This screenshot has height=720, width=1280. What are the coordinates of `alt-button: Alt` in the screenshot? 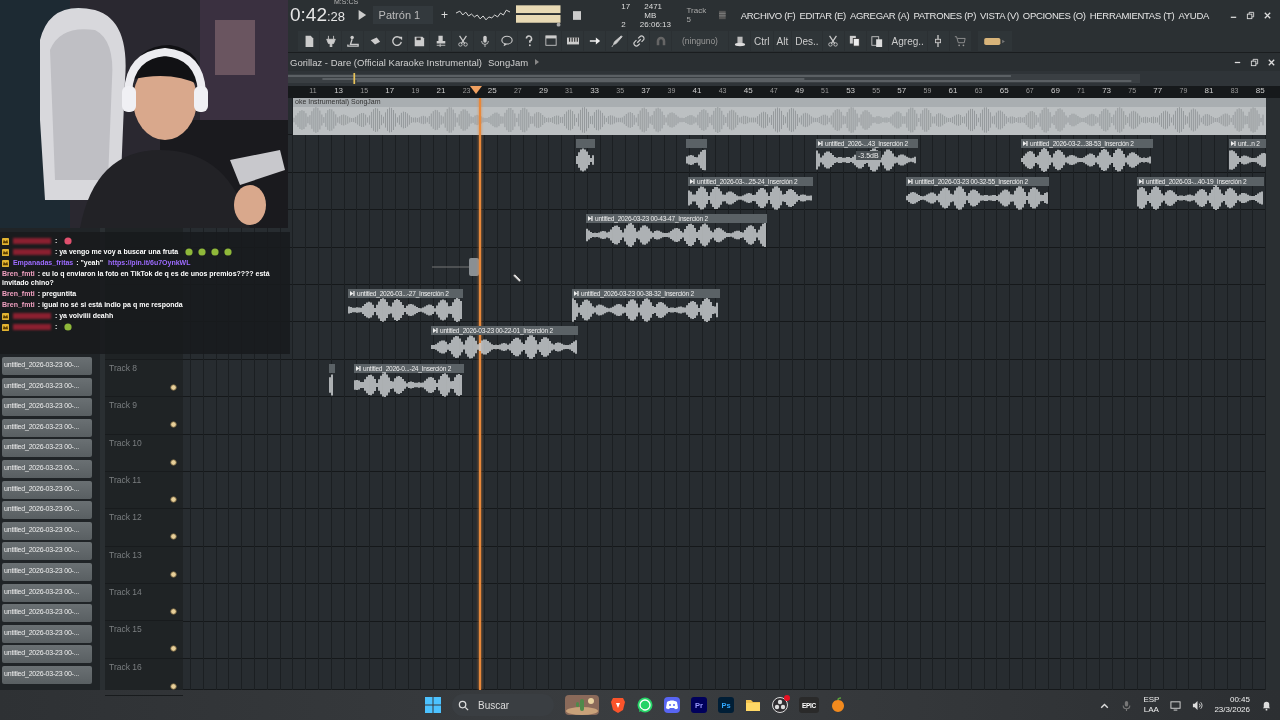 It's located at (782, 41).